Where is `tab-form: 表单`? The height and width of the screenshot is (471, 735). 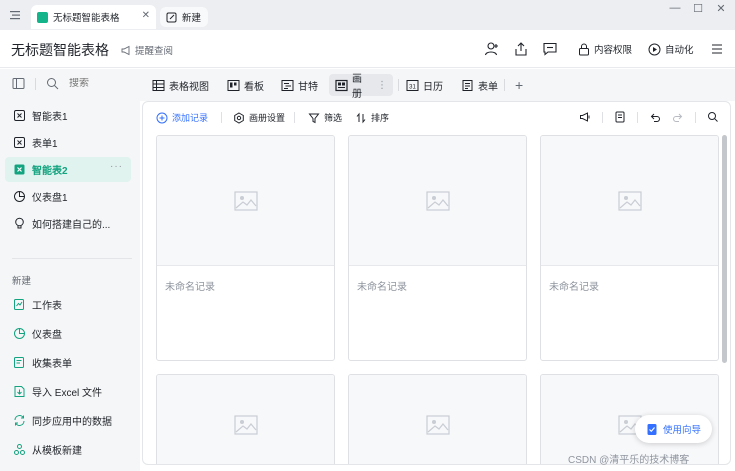
tab-form: 表单 is located at coordinates (479, 85).